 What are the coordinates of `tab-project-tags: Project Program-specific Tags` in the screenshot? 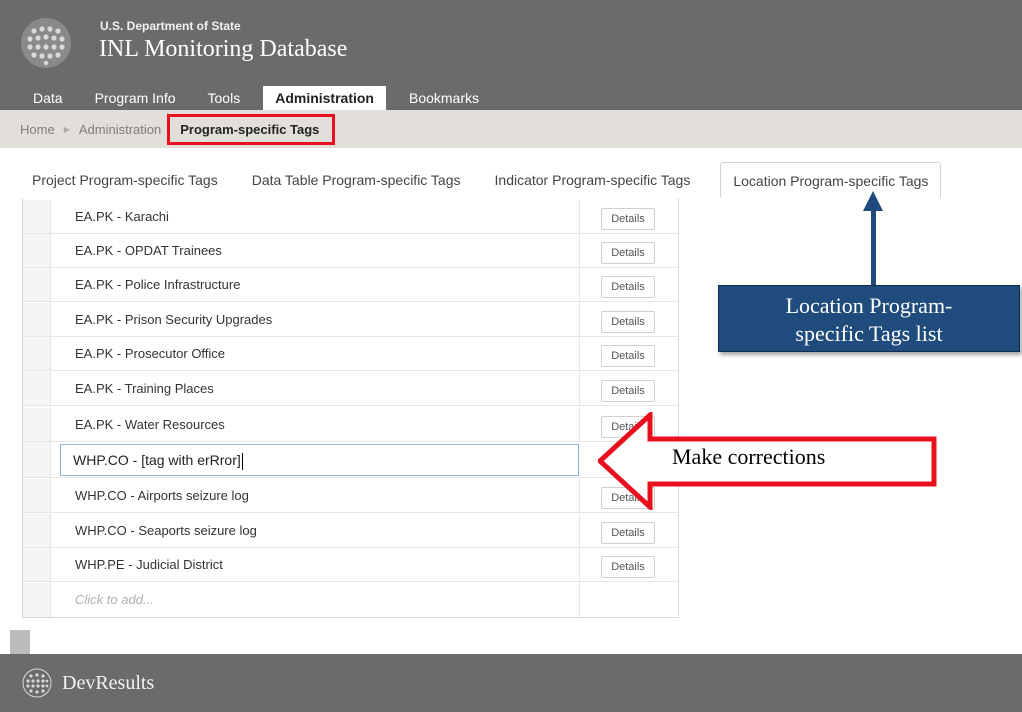 It's located at (125, 180).